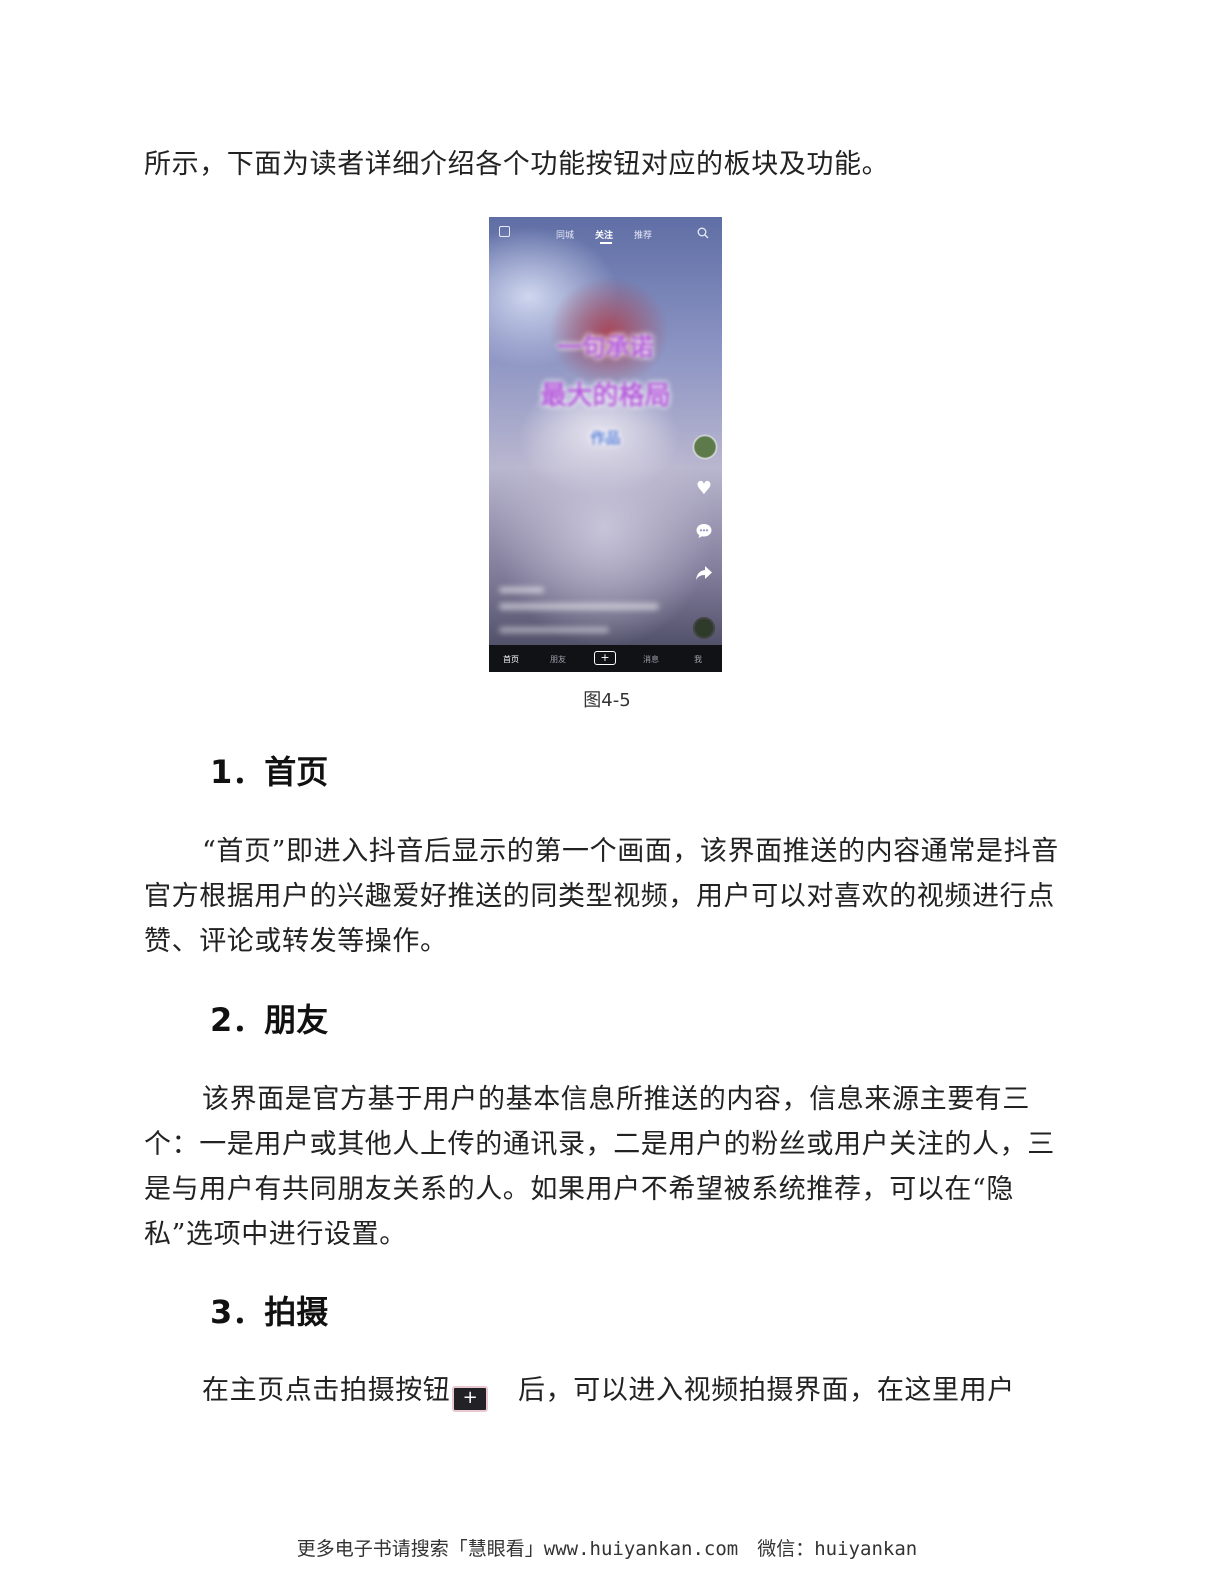 The image size is (1224, 1584). What do you see at coordinates (470, 1399) in the screenshot?
I see `shoot-button-icon: +` at bounding box center [470, 1399].